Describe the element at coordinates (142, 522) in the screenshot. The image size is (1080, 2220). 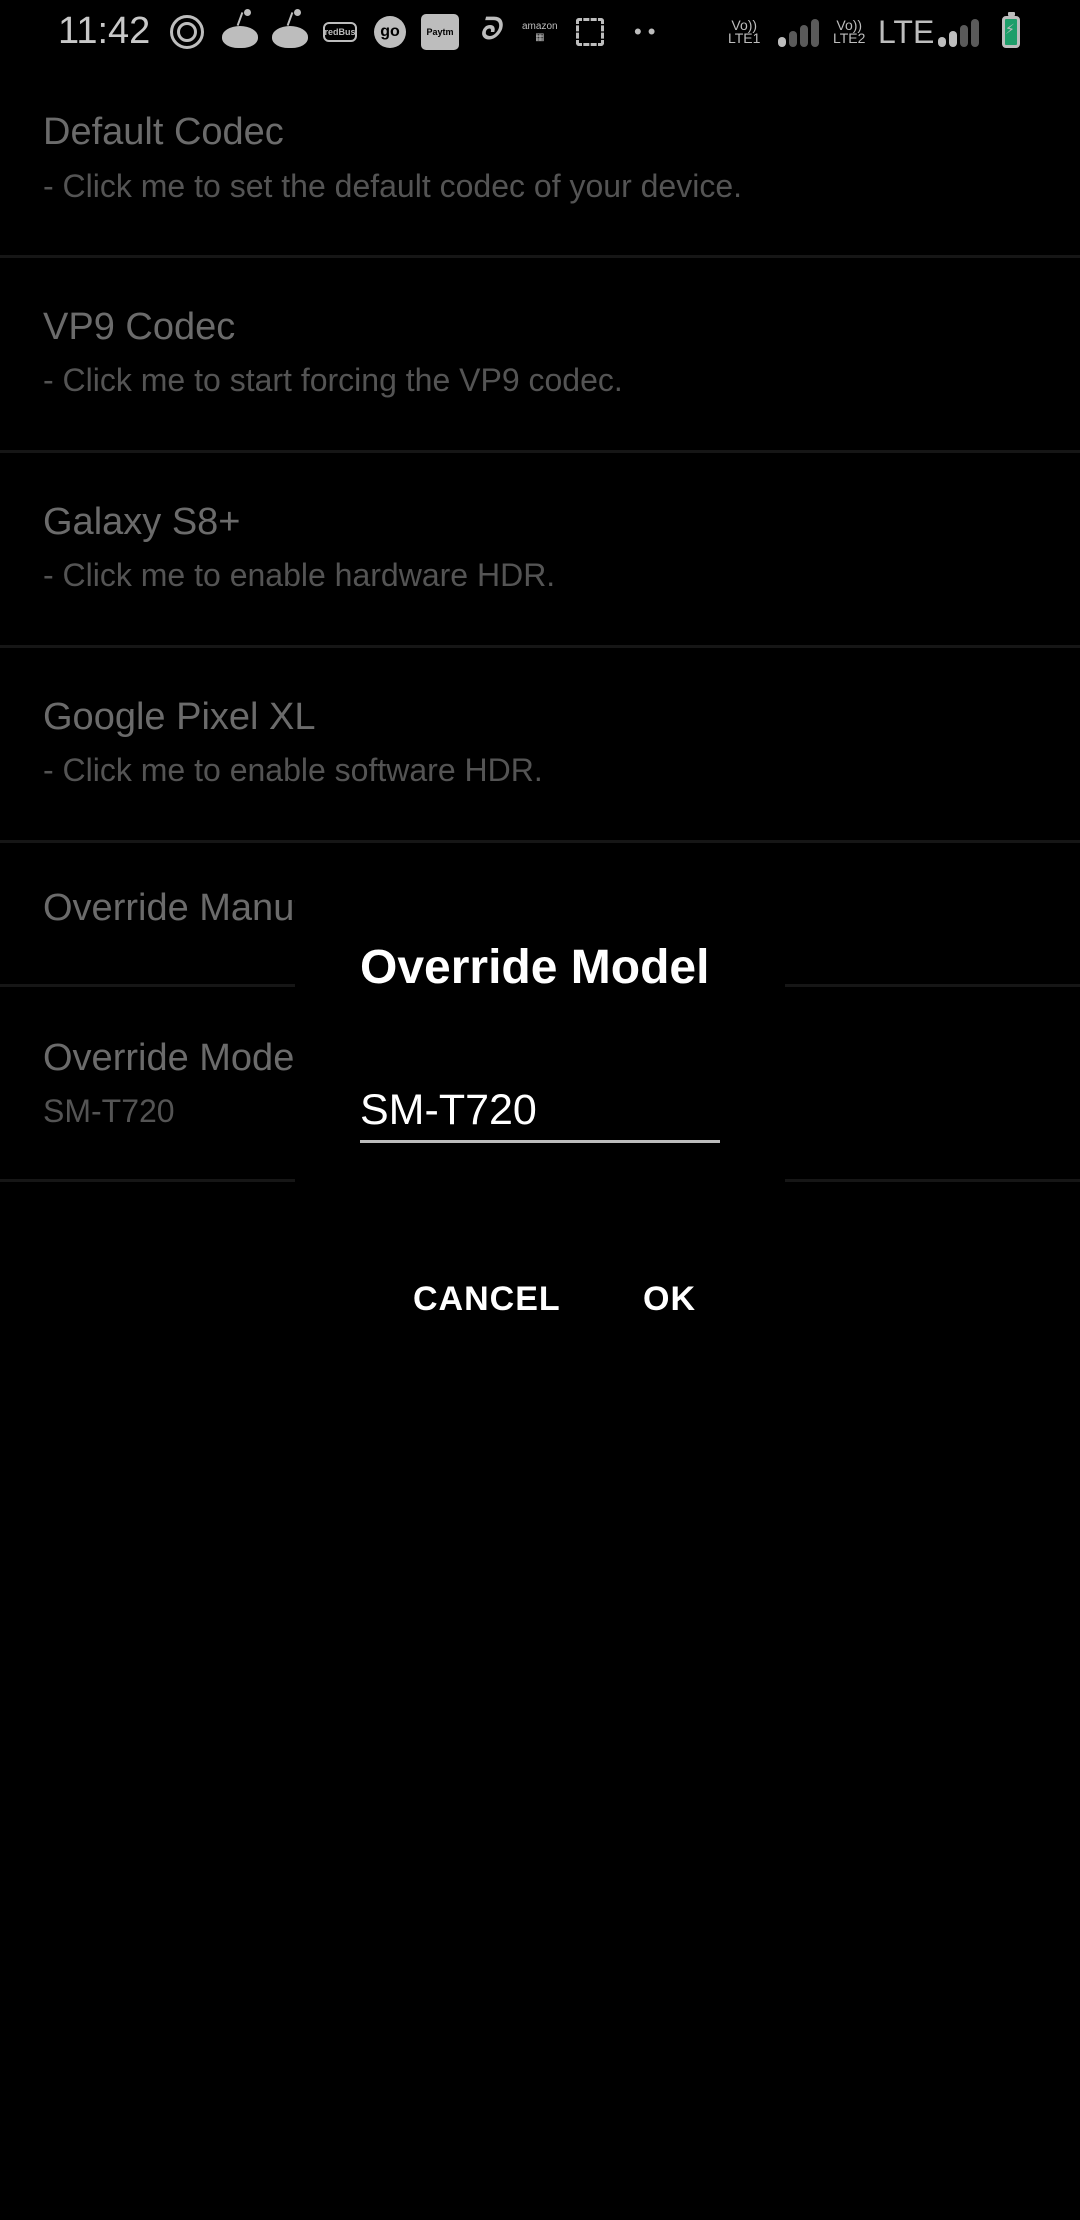
I see `setting-title: Galaxy S8+` at that location.